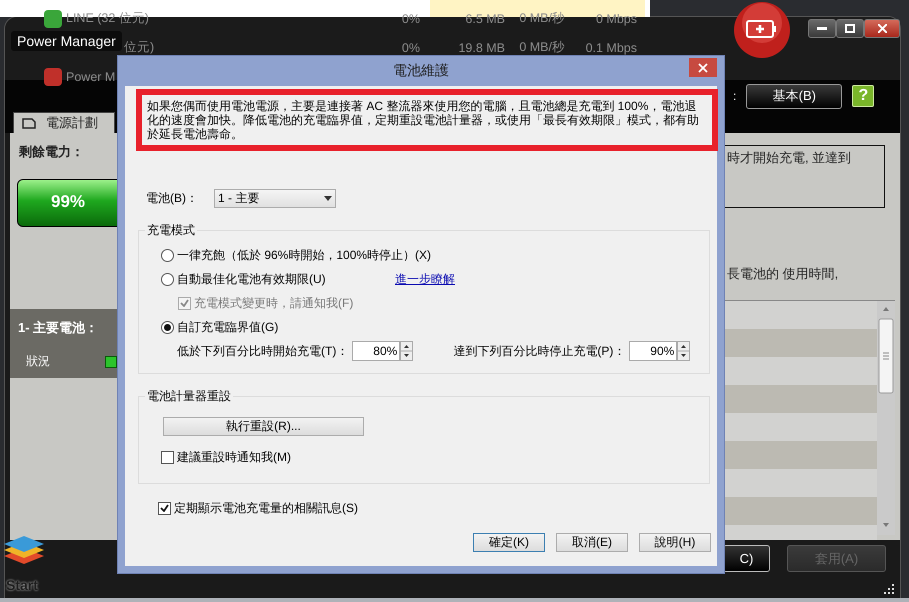 Image resolution: width=909 pixels, height=602 pixels. I want to click on option-label: 自動最佳化電池有效期限(U), so click(252, 279).